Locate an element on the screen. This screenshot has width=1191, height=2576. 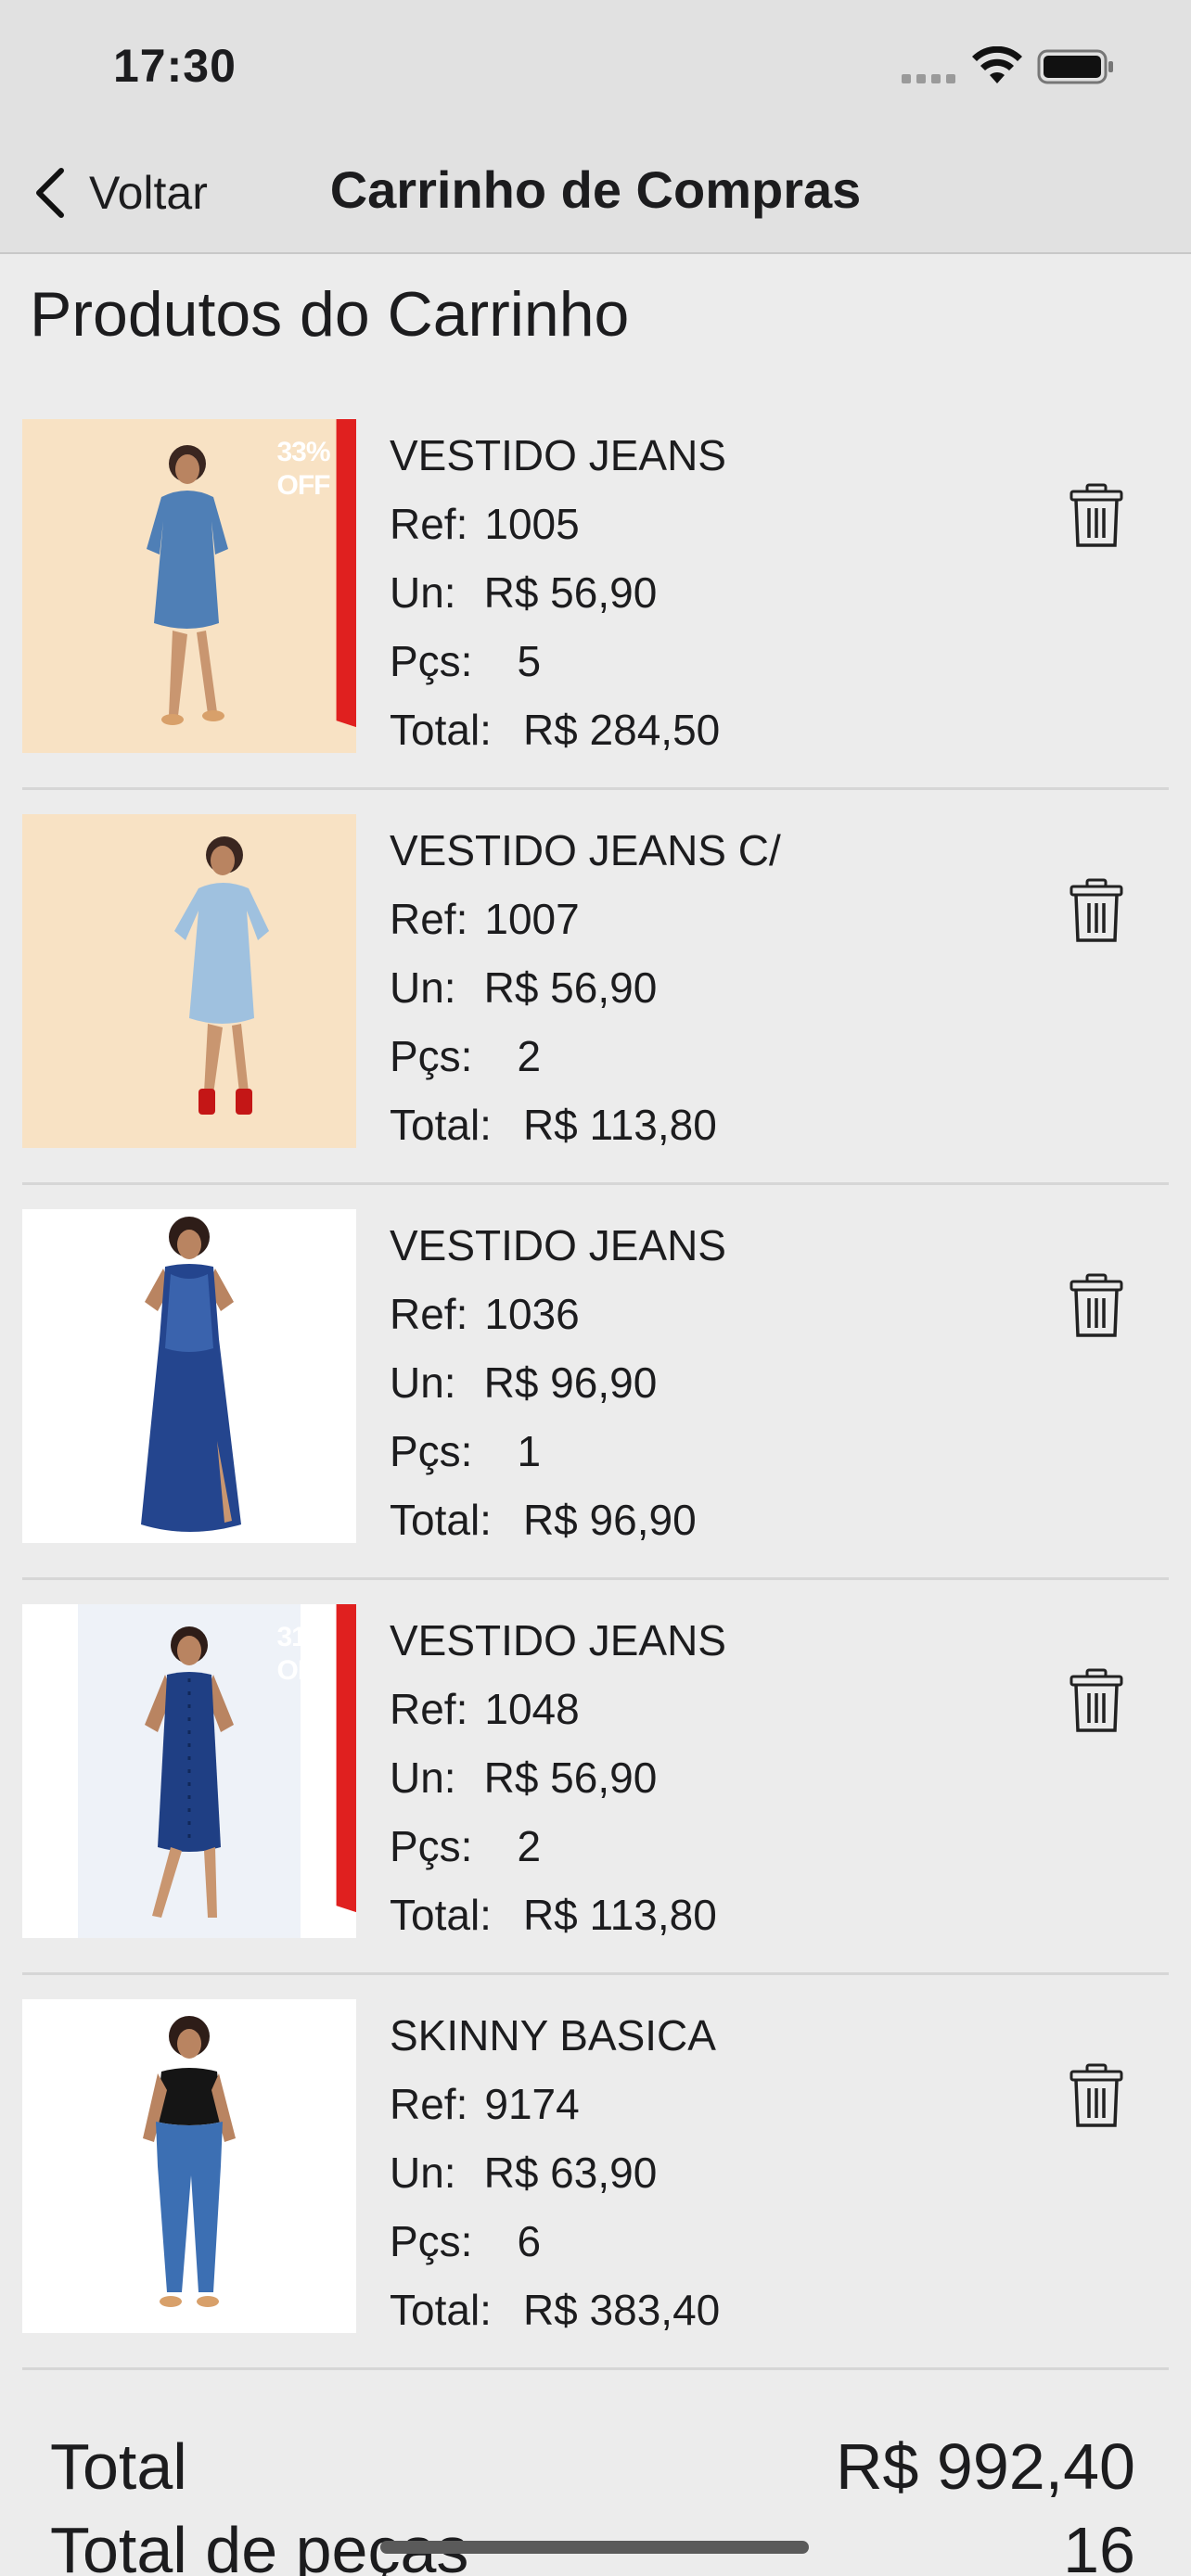
total-label: Total is located at coordinates (118, 2466).